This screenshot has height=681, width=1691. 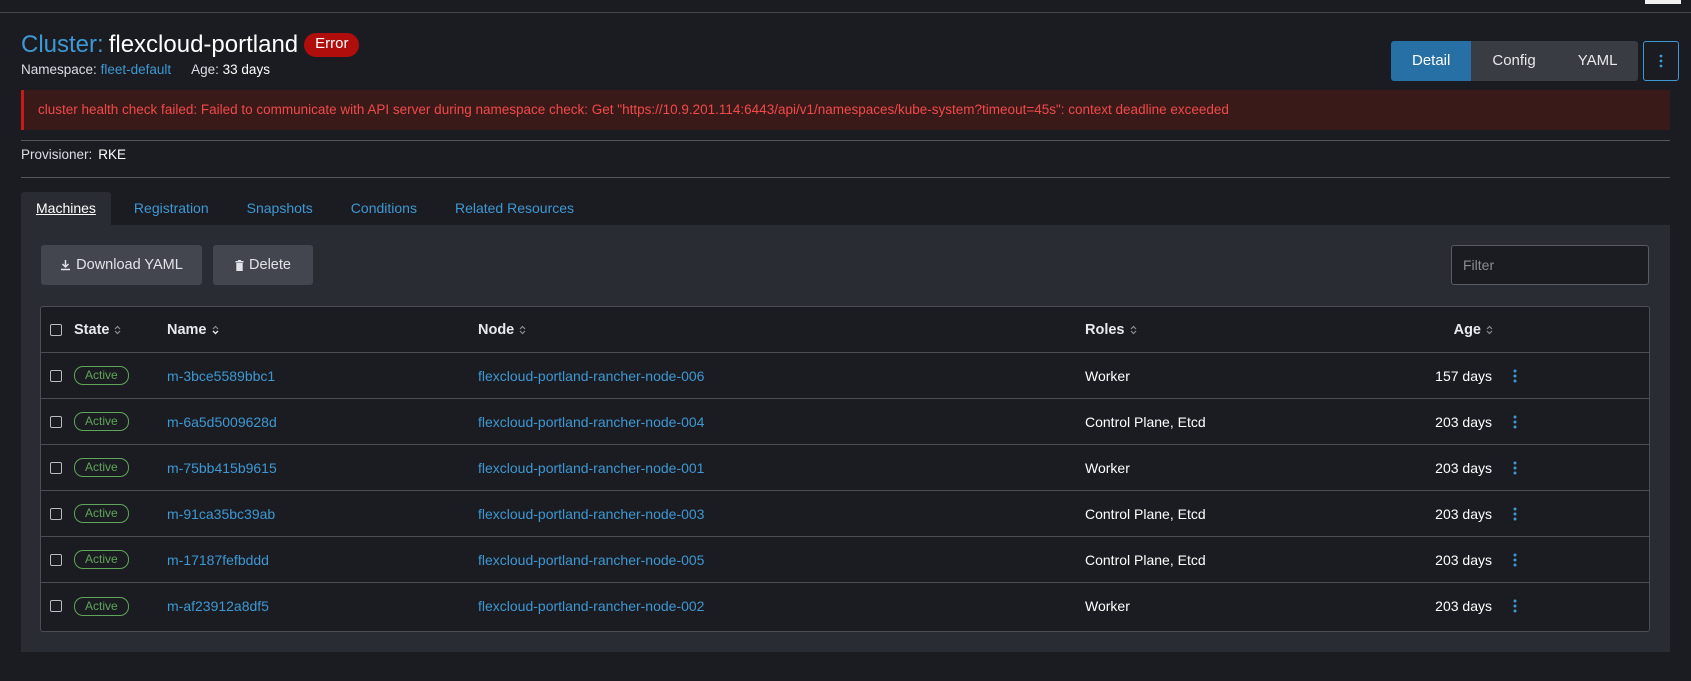 What do you see at coordinates (239, 265) in the screenshot?
I see `trash-icon` at bounding box center [239, 265].